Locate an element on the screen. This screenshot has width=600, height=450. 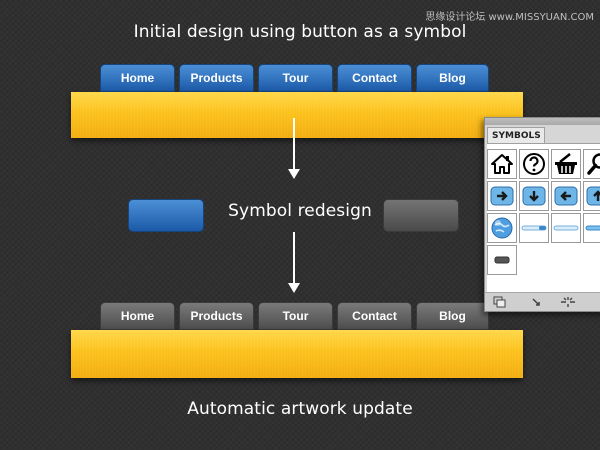
bottom-heading: Automatic artwork update is located at coordinates (300, 409).